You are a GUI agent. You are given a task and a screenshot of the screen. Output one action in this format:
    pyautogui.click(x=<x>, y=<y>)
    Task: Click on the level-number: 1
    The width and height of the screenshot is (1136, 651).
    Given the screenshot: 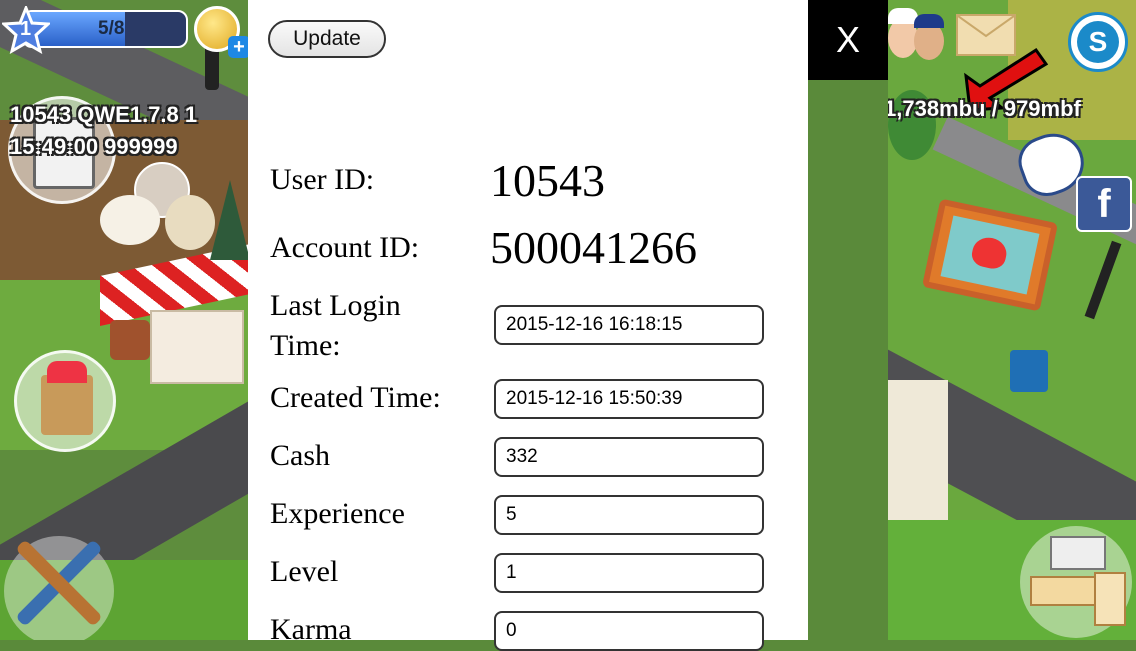 What is the action you would take?
    pyautogui.click(x=26, y=29)
    